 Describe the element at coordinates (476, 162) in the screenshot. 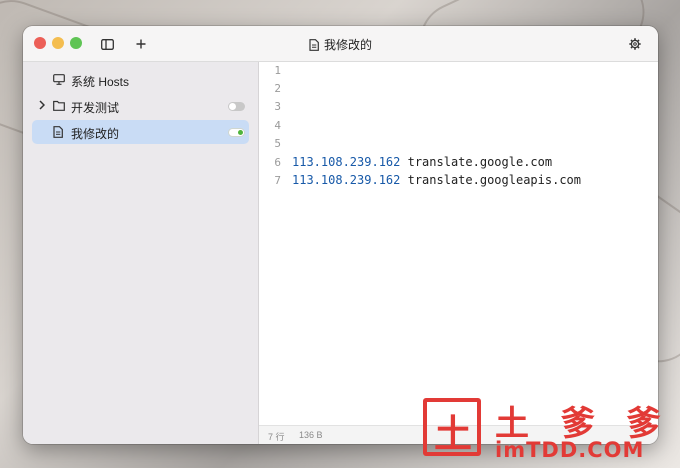

I see `hostname: translate.google.com` at that location.